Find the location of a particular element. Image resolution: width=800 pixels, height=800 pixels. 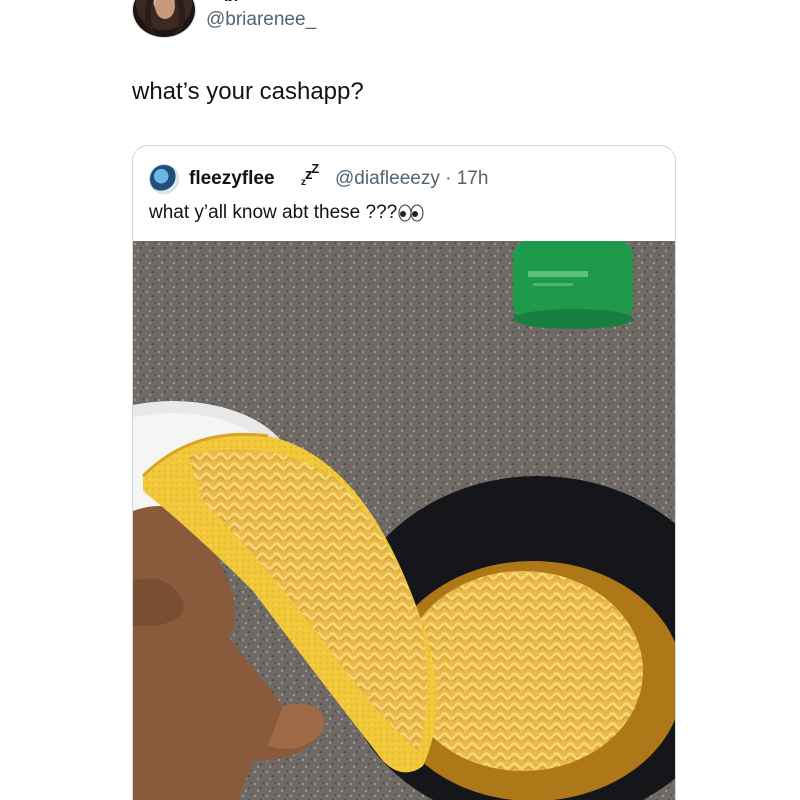

eyes-emoji-icon is located at coordinates (411, 213).